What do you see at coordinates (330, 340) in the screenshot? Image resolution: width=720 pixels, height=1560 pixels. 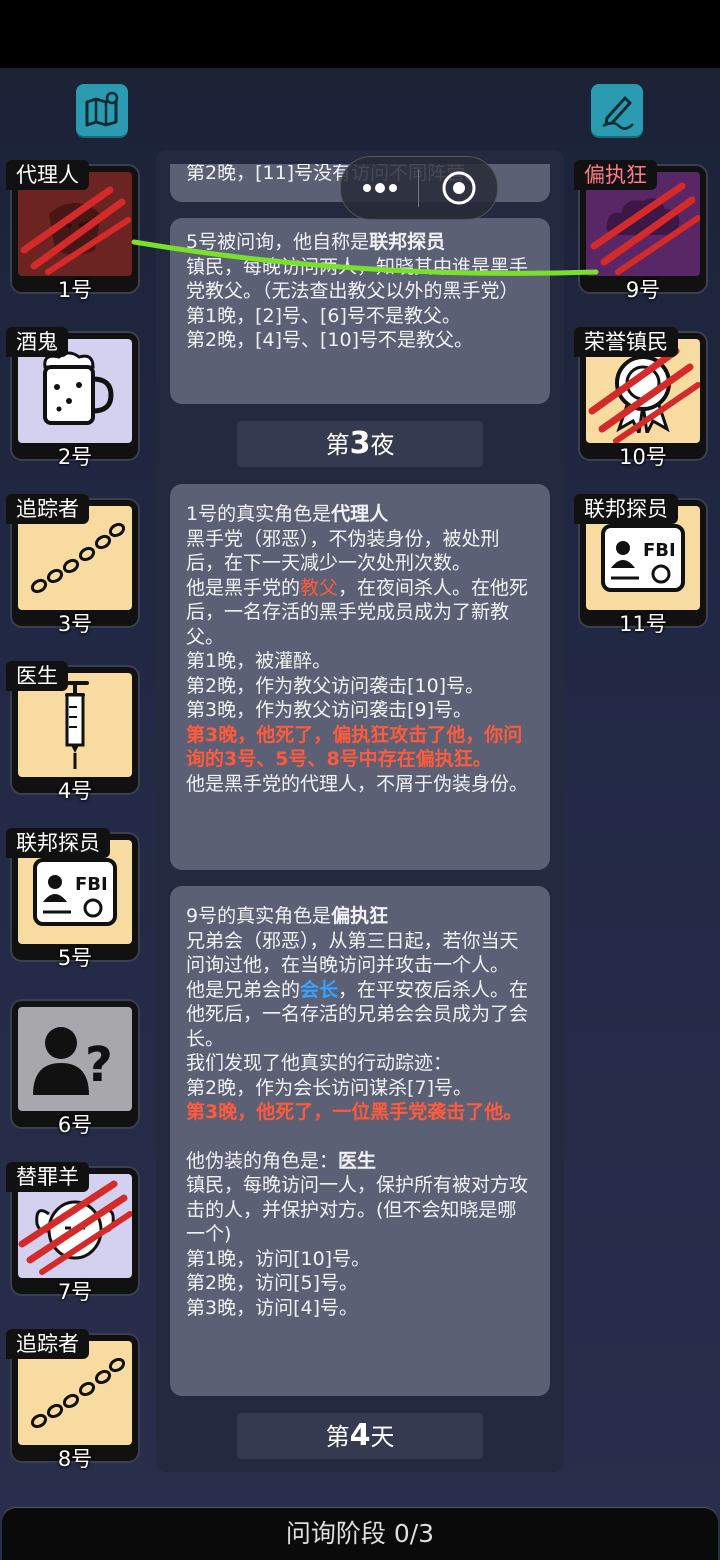 I see `log-line: 第2晚，[4]号、[10]号不是教父。` at bounding box center [330, 340].